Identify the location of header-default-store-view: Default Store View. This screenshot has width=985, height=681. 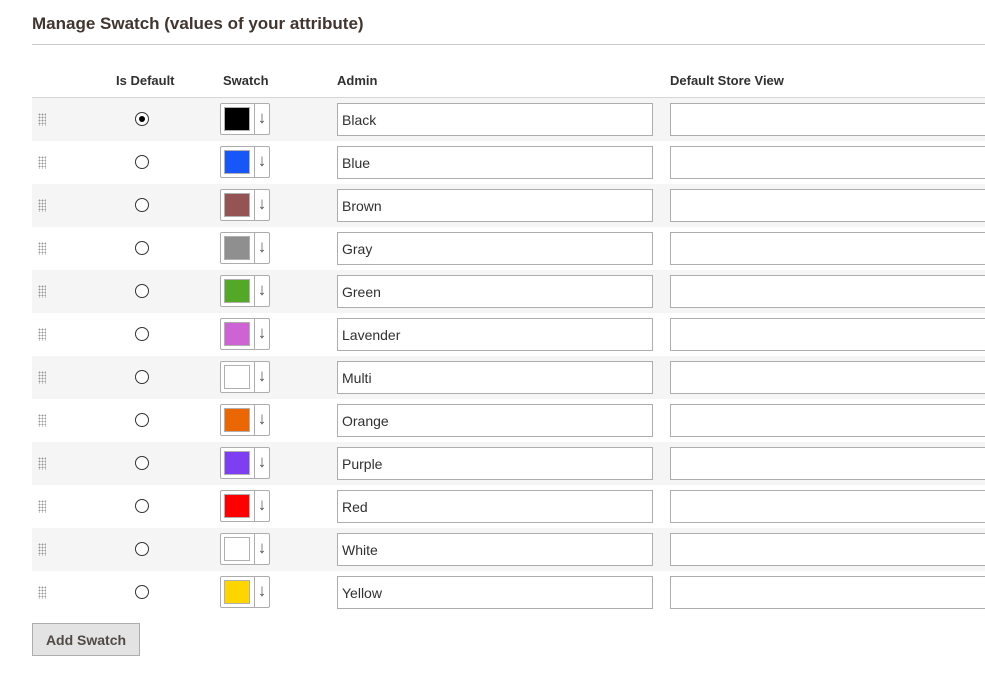
(727, 80).